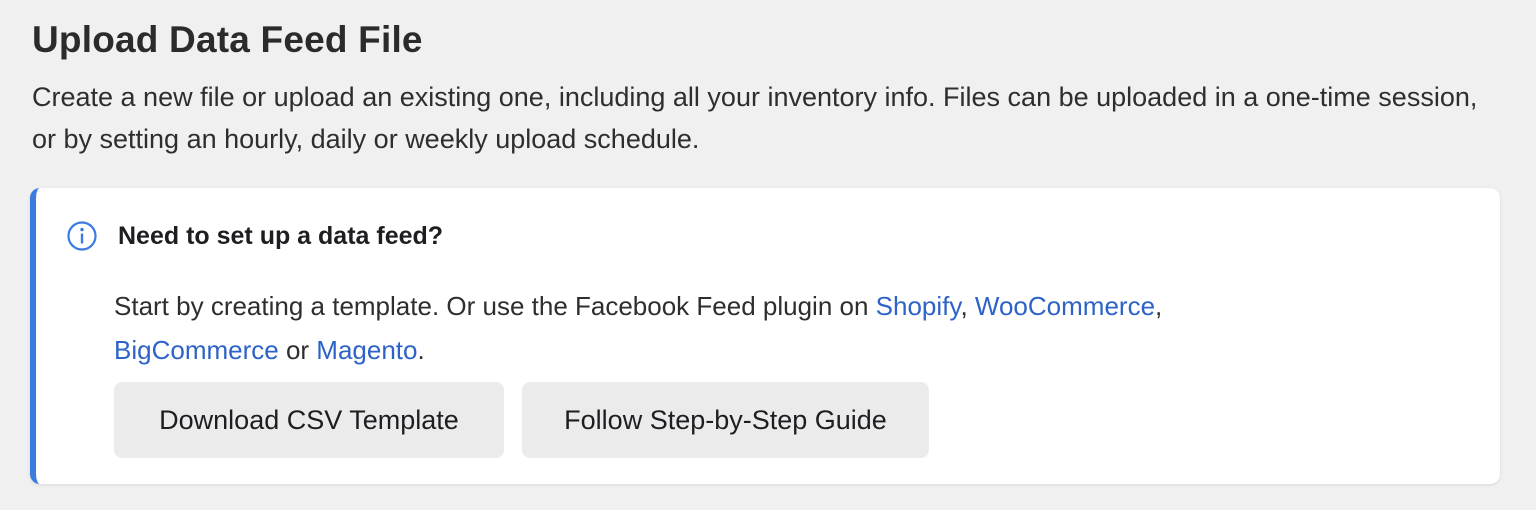  What do you see at coordinates (281, 236) in the screenshot?
I see `info-card-title: Need to set up a data feed?` at bounding box center [281, 236].